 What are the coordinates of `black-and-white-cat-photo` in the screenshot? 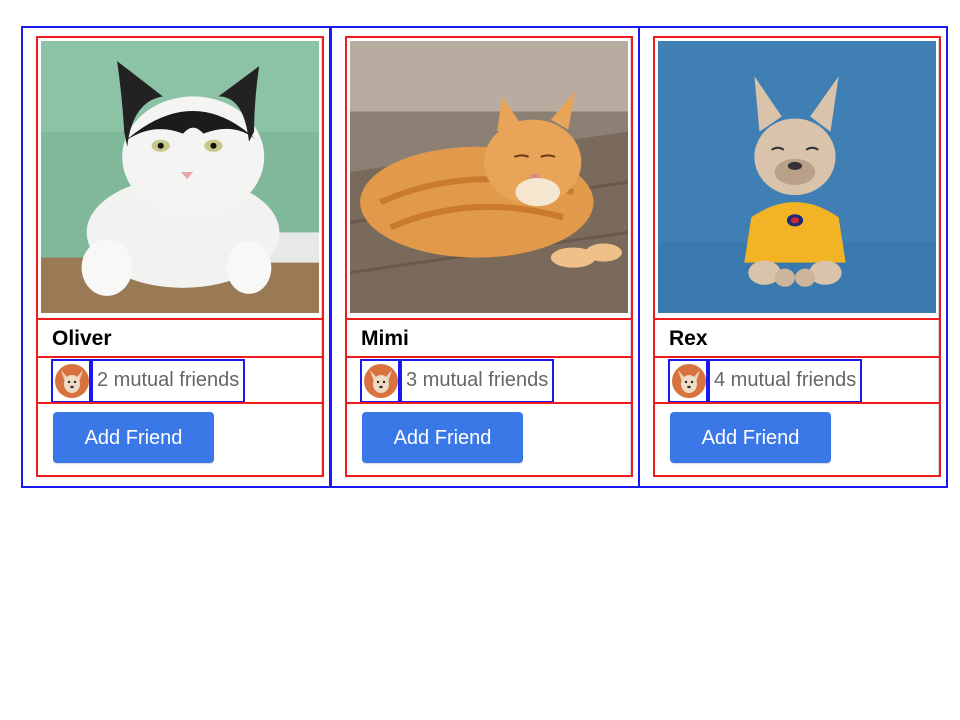 It's located at (180, 177).